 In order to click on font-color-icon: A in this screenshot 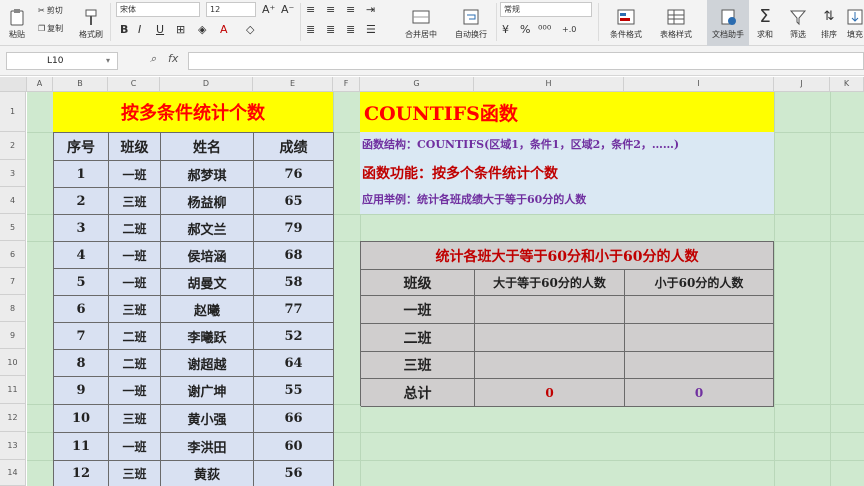, I will do `click(224, 30)`.